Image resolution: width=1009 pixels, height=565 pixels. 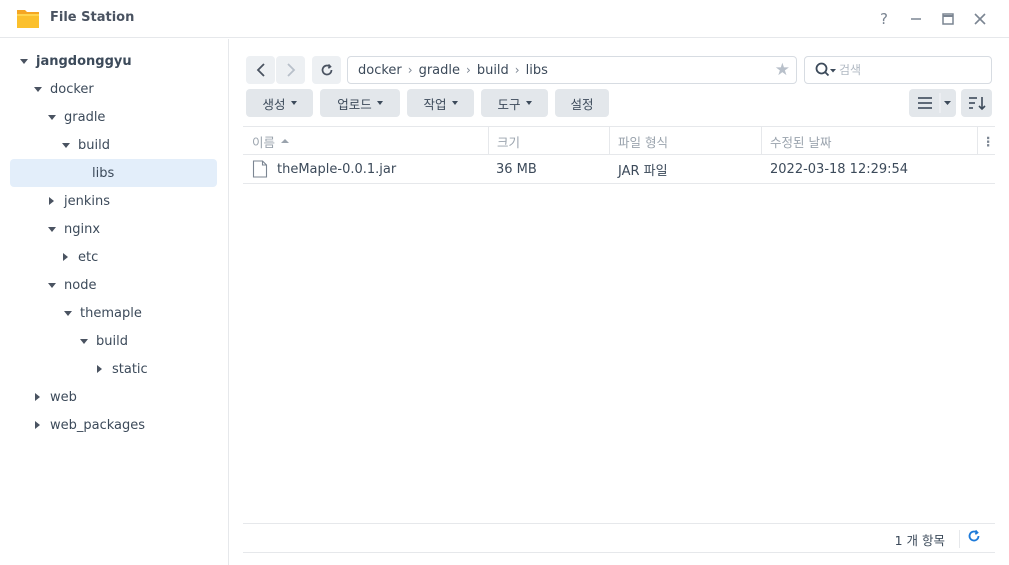 I want to click on file-modified: 2022-03-18 12:29:54, so click(x=839, y=169).